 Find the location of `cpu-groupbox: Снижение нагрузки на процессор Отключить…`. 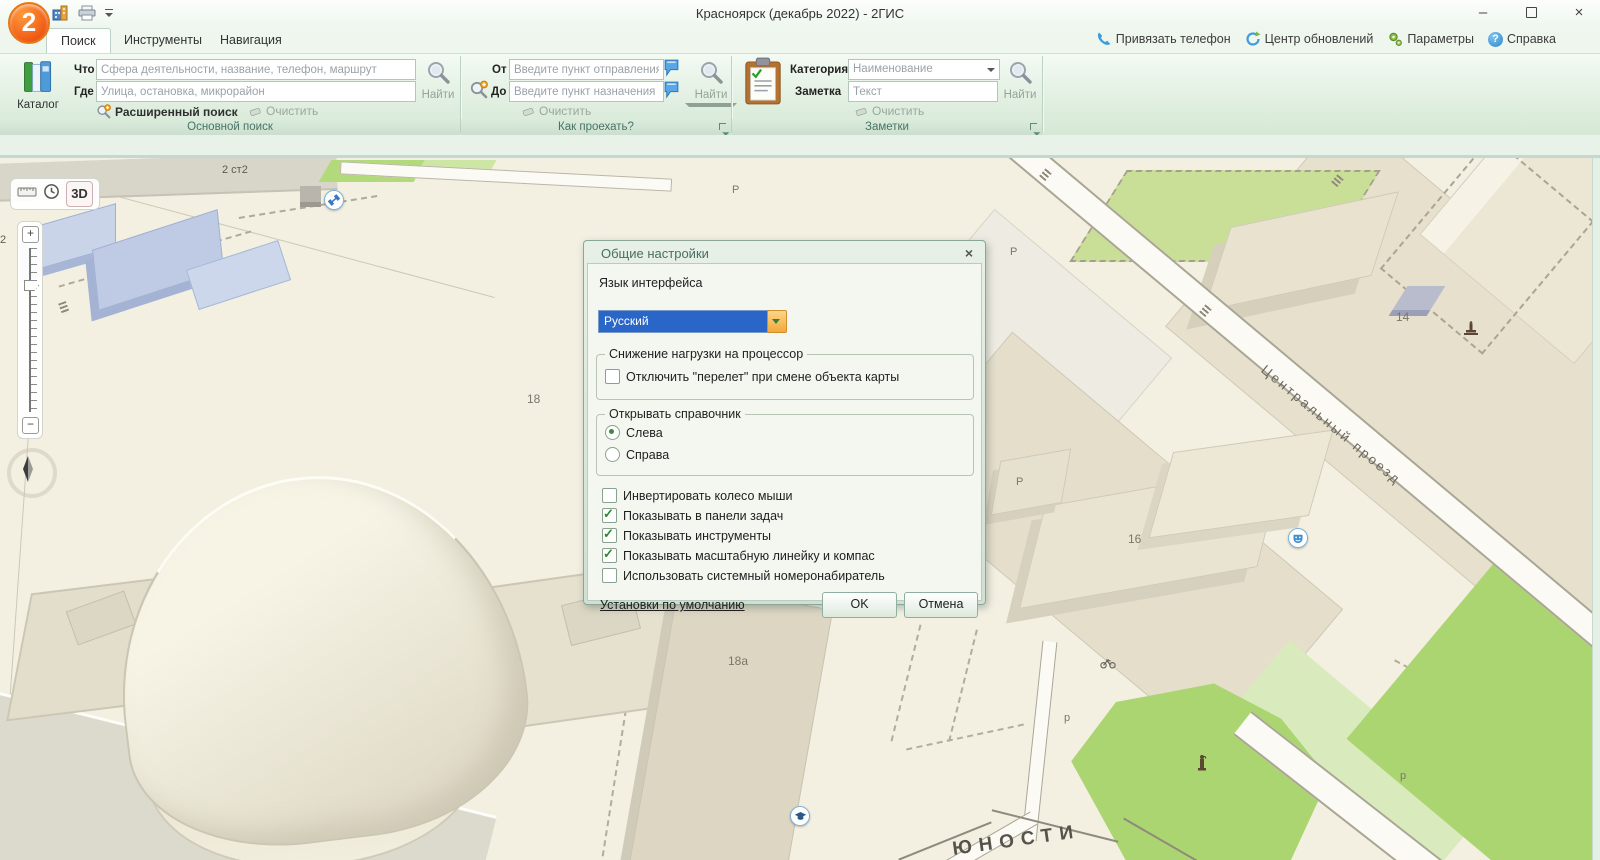

cpu-groupbox: Снижение нагрузки на процессор Отключить… is located at coordinates (785, 373).